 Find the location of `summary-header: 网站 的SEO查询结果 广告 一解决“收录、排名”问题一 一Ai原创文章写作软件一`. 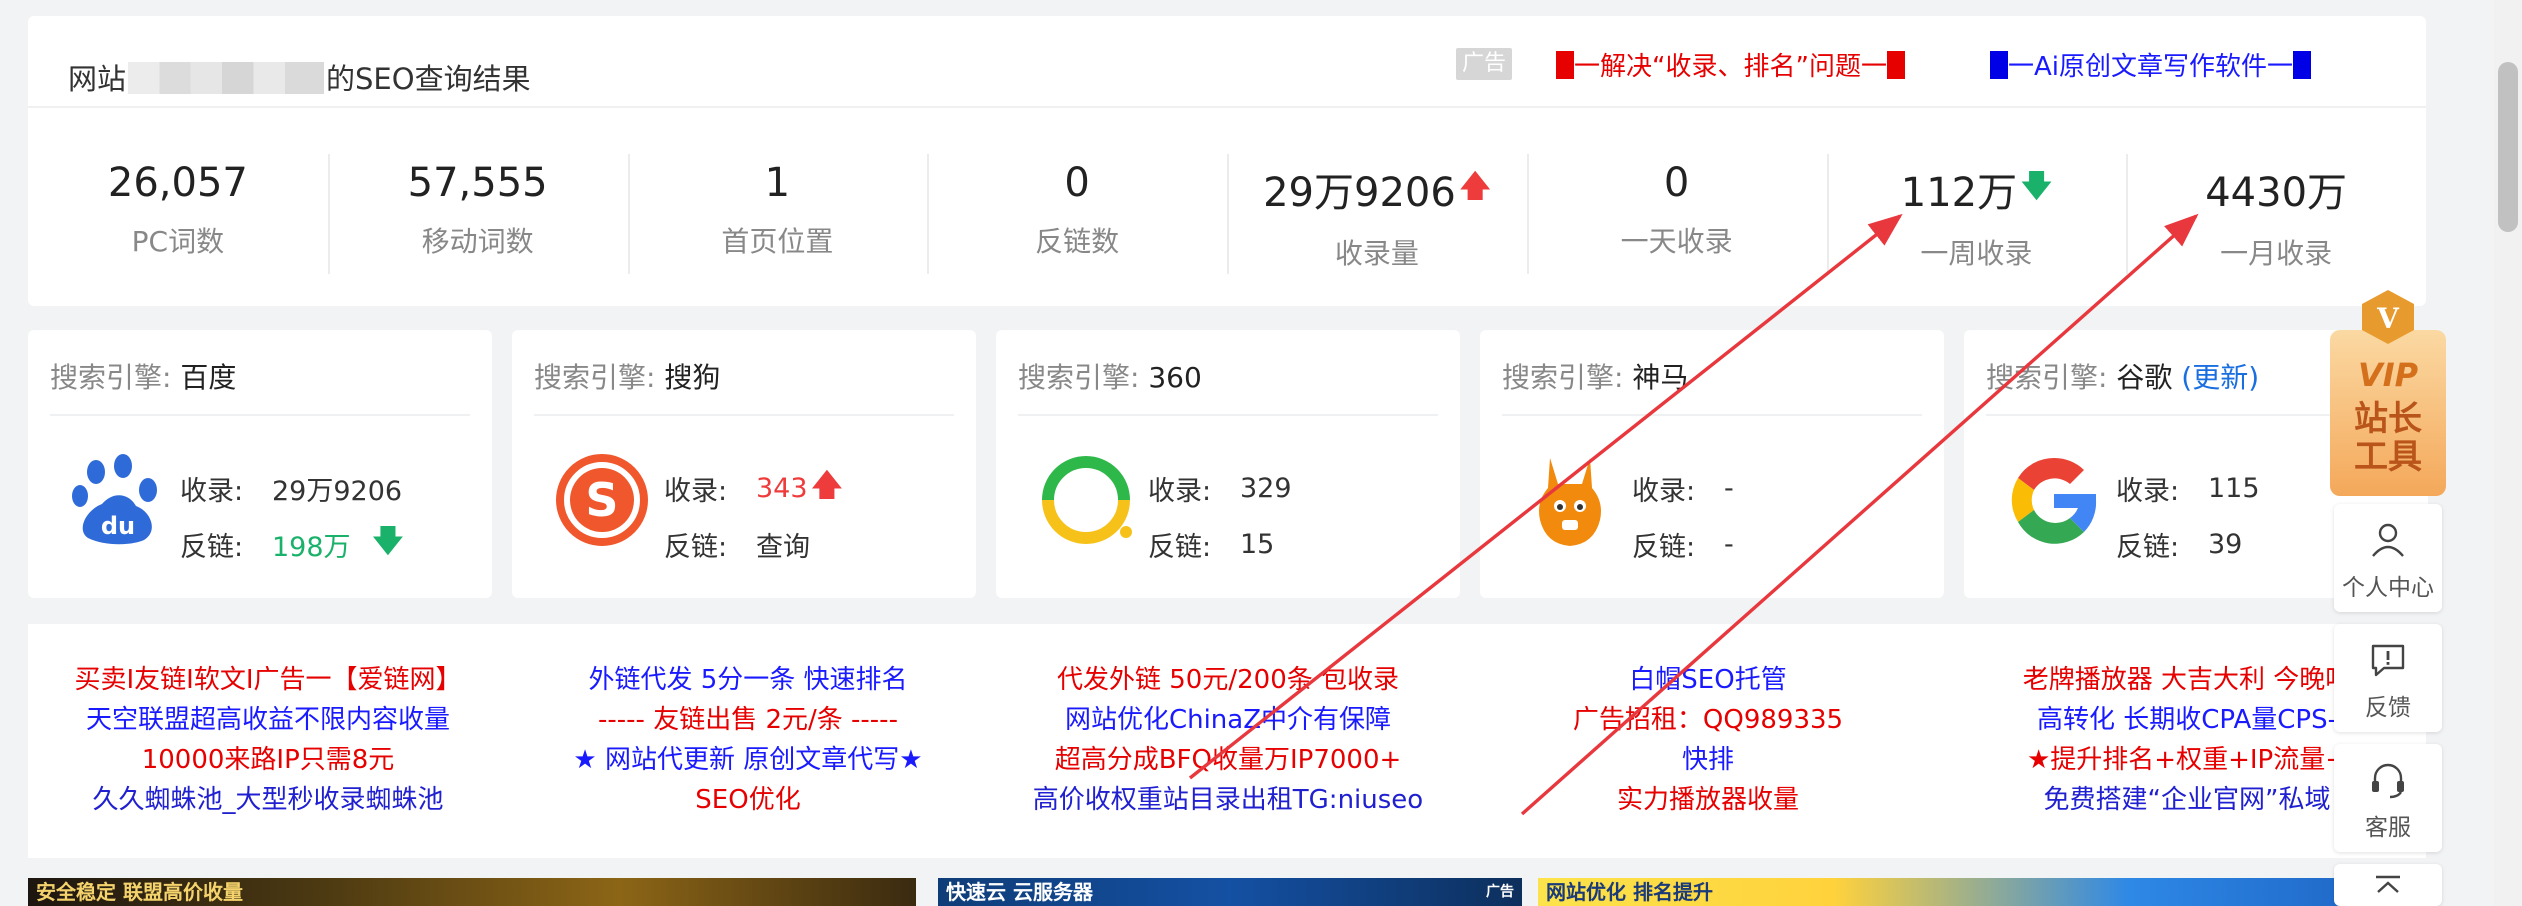

summary-header: 网站 的SEO查询结果 广告 一解决“收录、排名”问题一 一Ai原创文章写作软件一 is located at coordinates (1227, 62).